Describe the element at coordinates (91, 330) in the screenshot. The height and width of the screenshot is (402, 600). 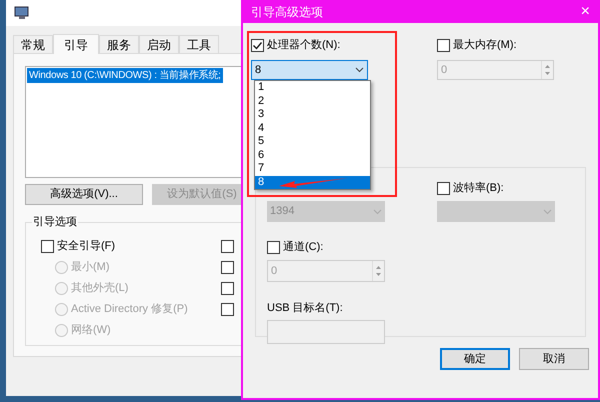
I see `radio-label: 网络(W)` at that location.